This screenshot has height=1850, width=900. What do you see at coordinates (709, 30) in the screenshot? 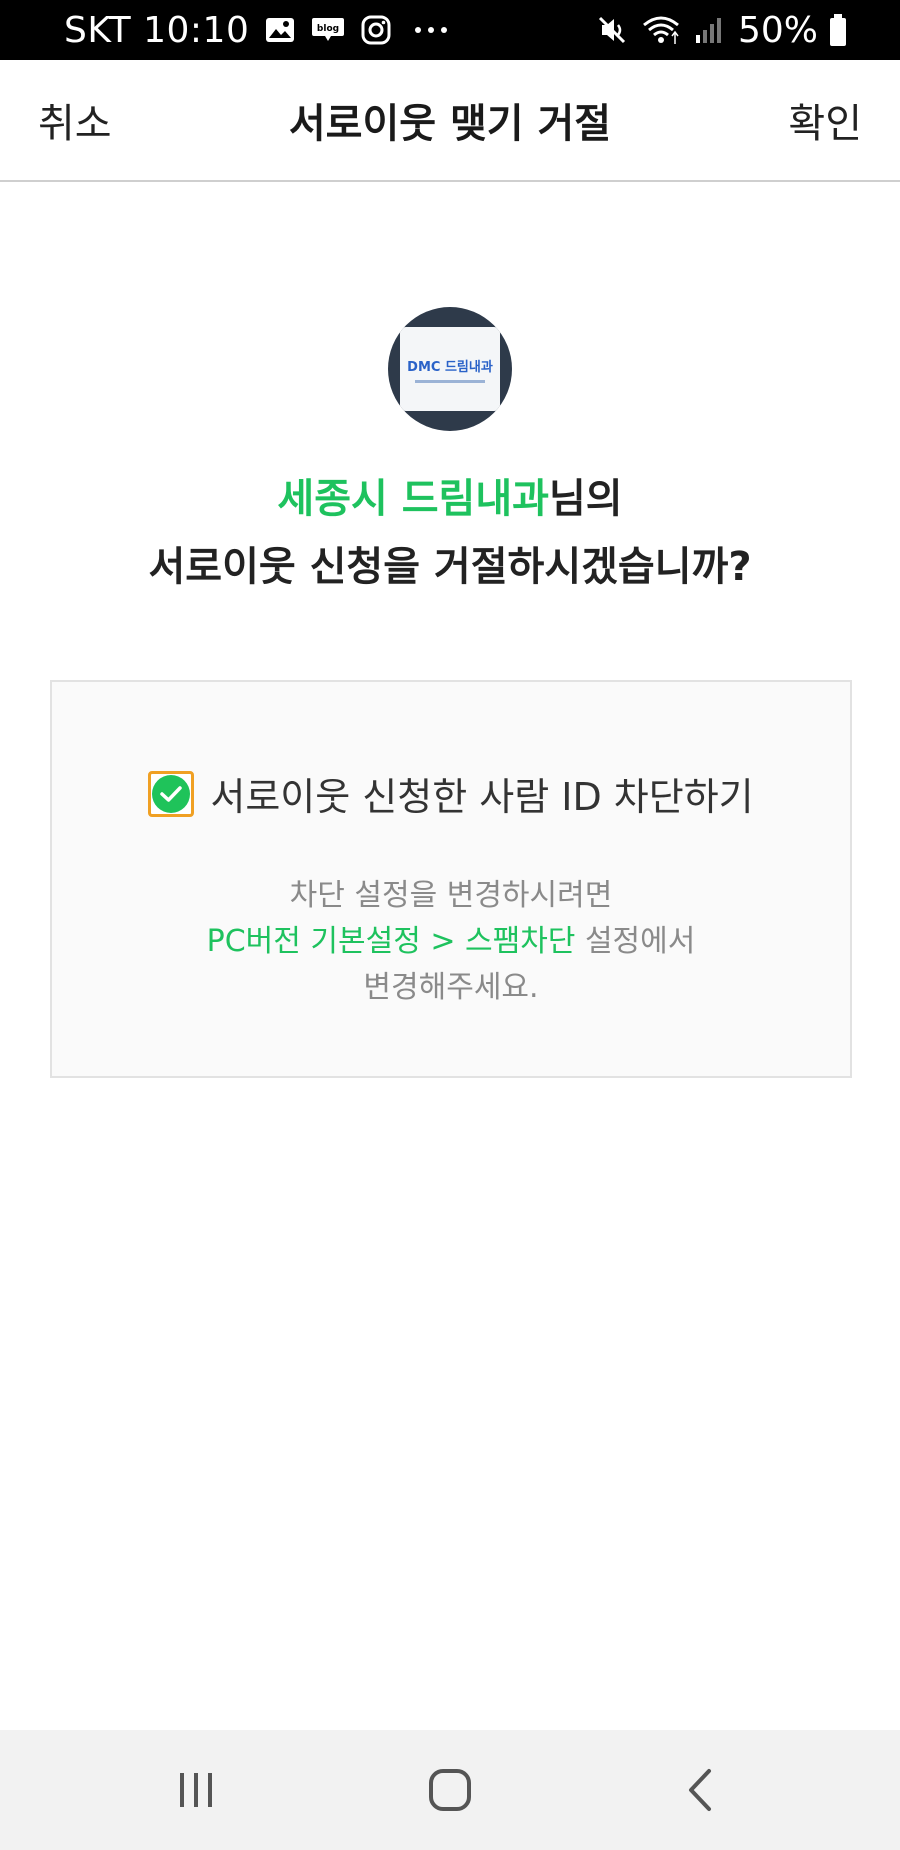
I see `signal-icon` at bounding box center [709, 30].